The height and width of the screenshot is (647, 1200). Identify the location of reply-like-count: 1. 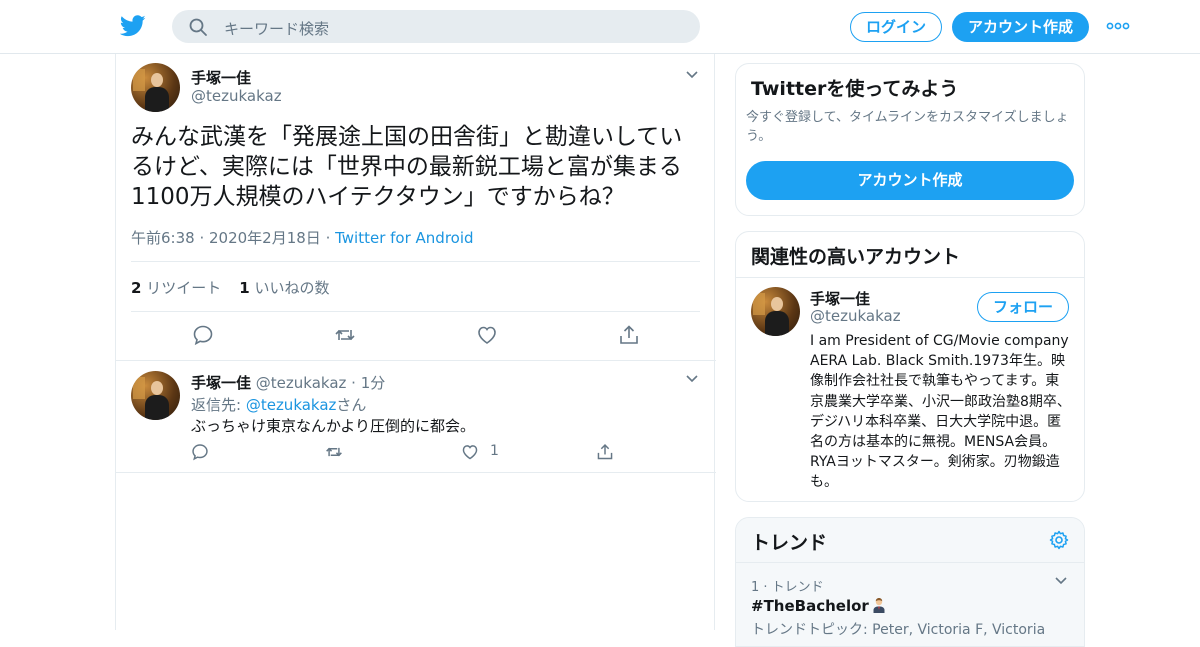
(494, 451).